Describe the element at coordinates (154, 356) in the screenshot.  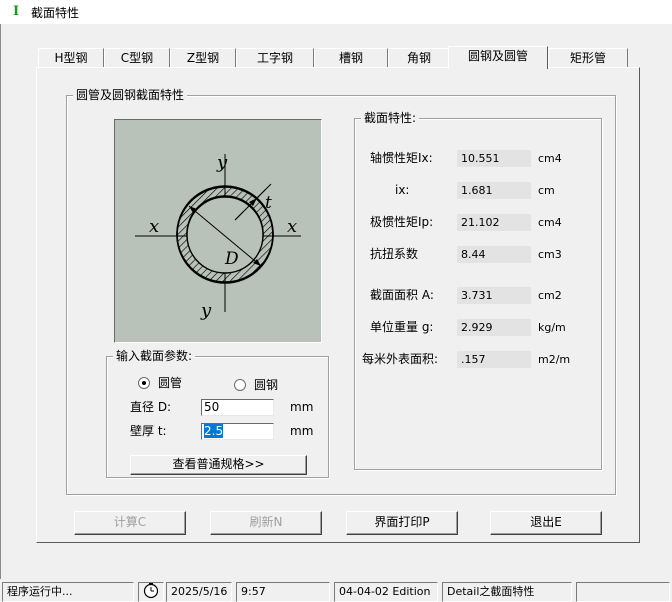
I see `input-group-title: 输入截面参数:` at that location.